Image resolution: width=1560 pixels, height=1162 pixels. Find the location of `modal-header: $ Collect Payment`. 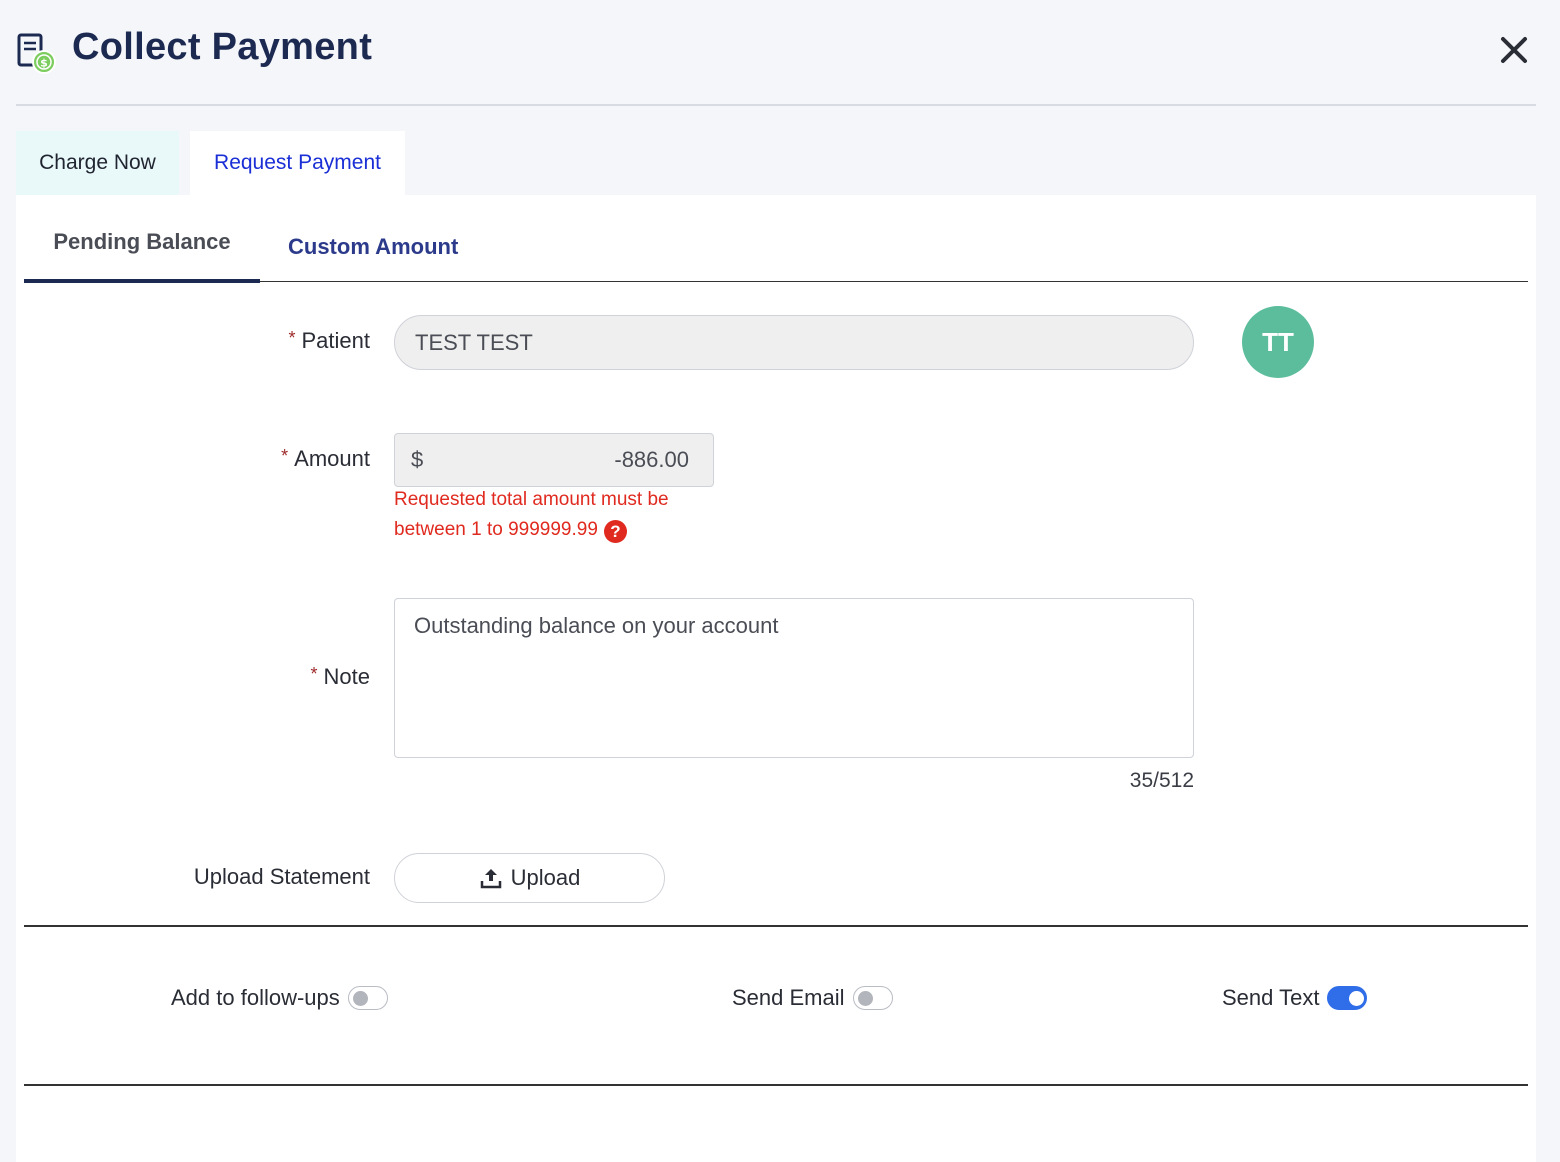

modal-header: $ Collect Payment is located at coordinates (776, 53).